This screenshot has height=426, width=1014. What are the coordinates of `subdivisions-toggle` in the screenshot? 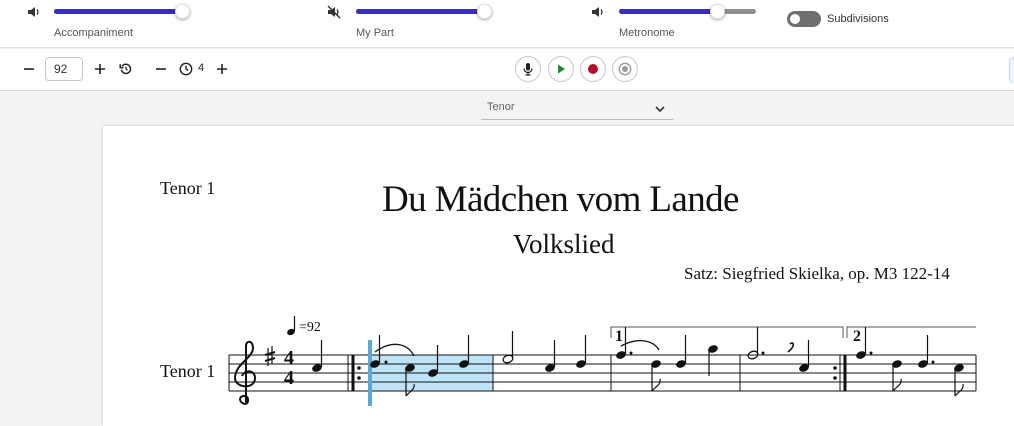 It's located at (804, 19).